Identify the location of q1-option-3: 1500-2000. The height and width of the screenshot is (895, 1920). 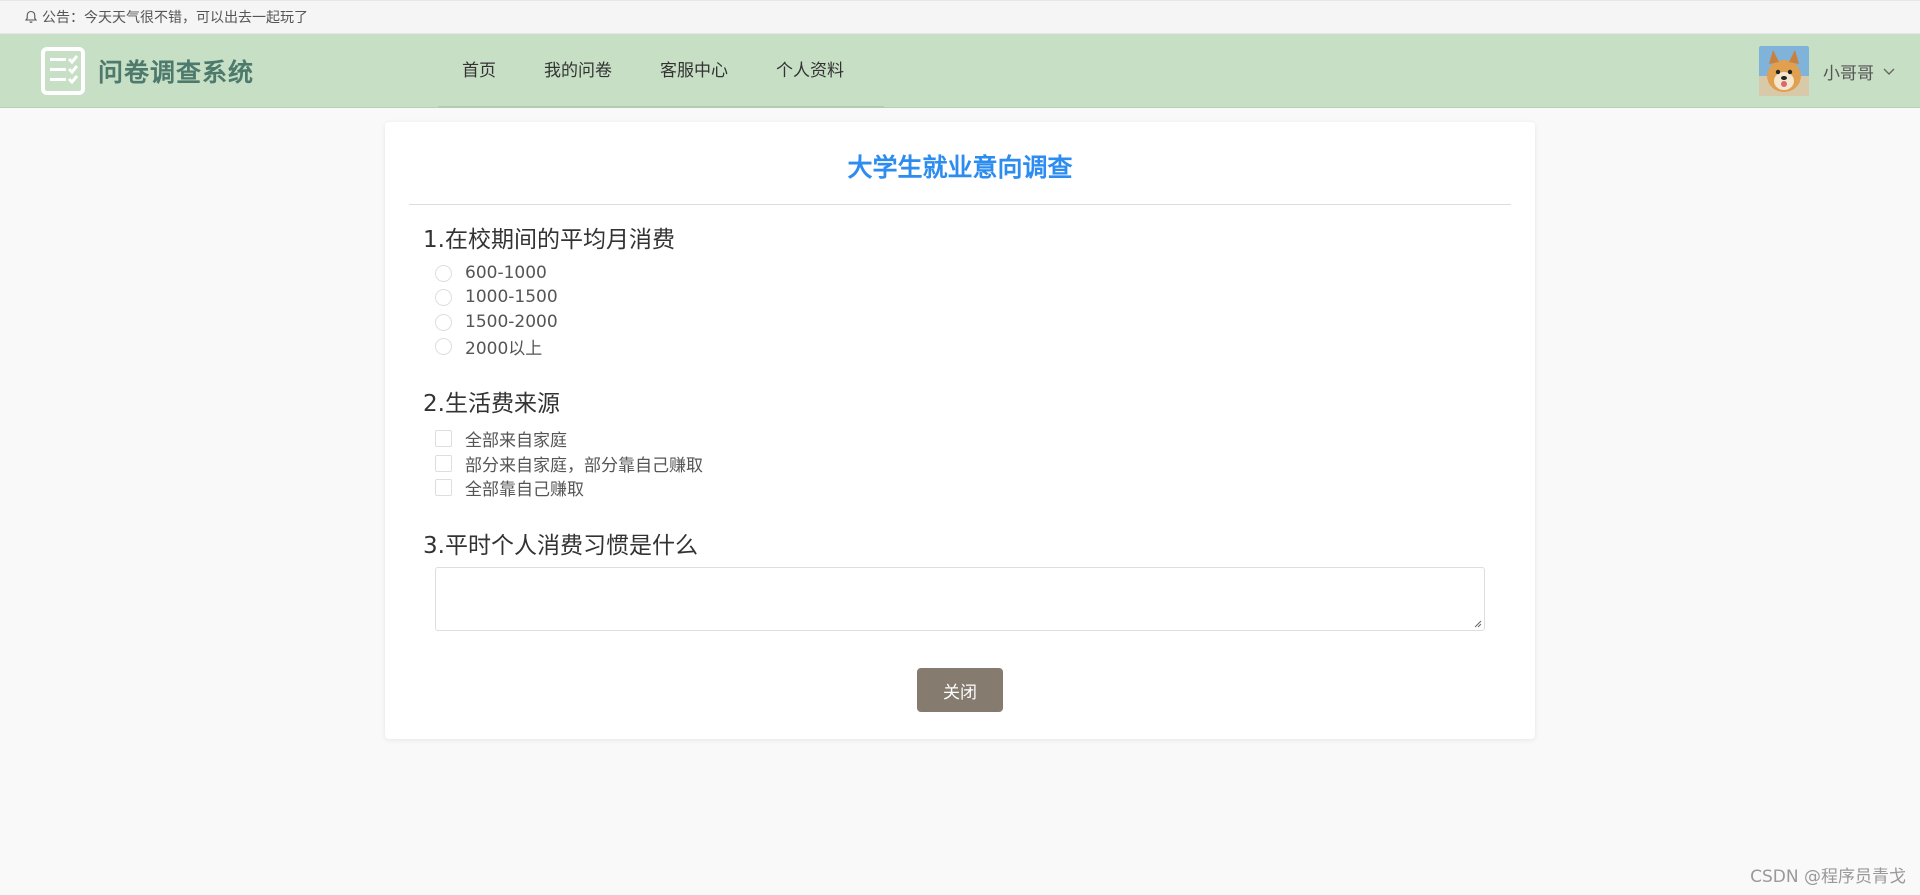
(496, 322).